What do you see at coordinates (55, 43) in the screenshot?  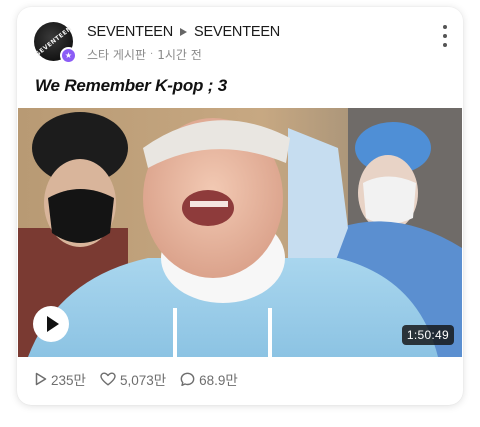 I see `channel-avatar: SEVENTEEN ★` at bounding box center [55, 43].